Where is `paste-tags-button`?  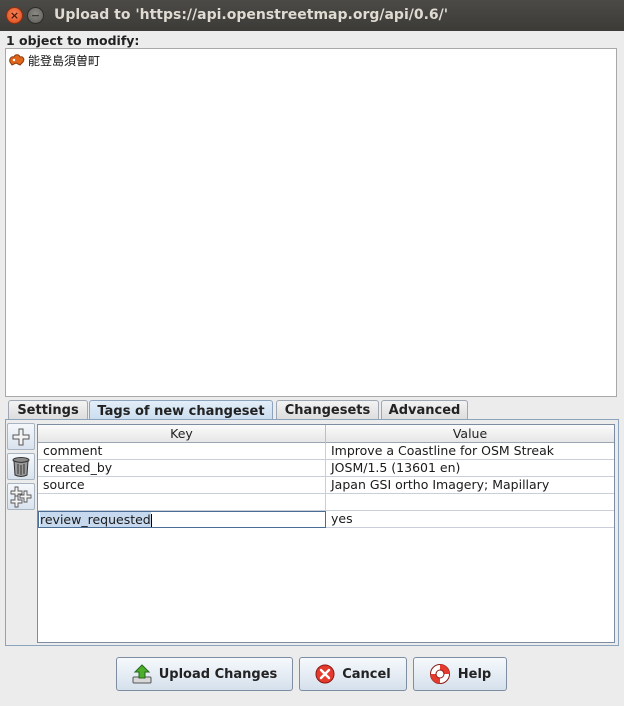 paste-tags-button is located at coordinates (21, 496).